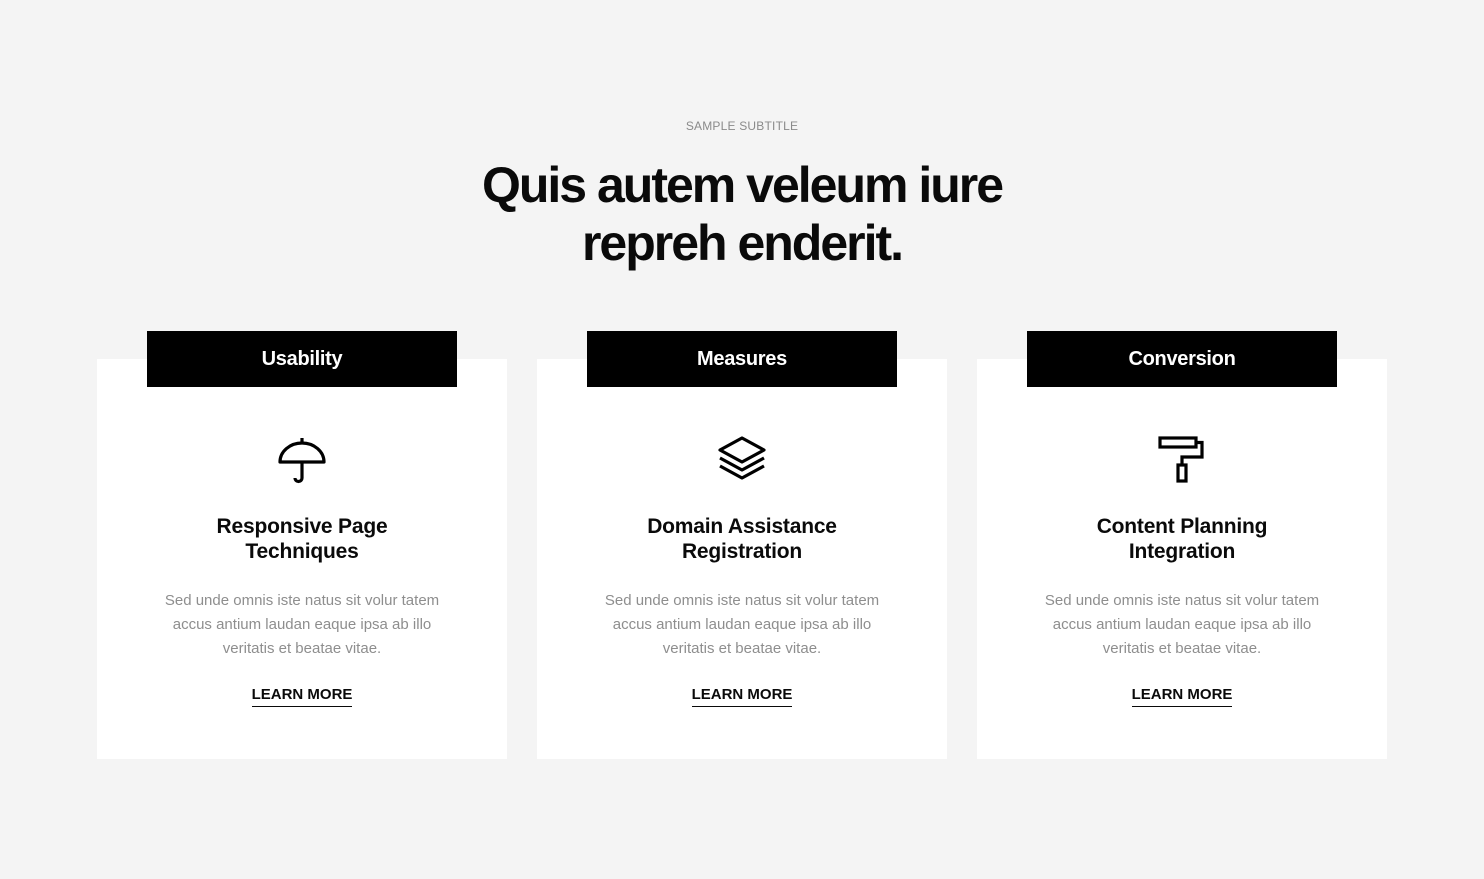  What do you see at coordinates (742, 126) in the screenshot?
I see `section-subtitle: SAMPLE SUBTITLE` at bounding box center [742, 126].